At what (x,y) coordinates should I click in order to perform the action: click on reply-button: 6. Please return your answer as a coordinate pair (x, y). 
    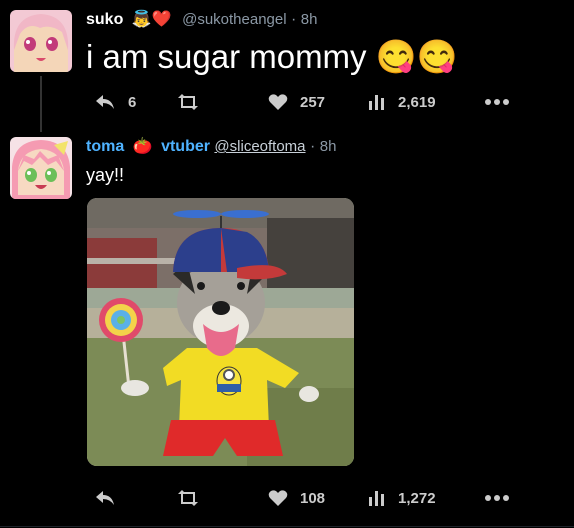
    Looking at the image, I should click on (115, 102).